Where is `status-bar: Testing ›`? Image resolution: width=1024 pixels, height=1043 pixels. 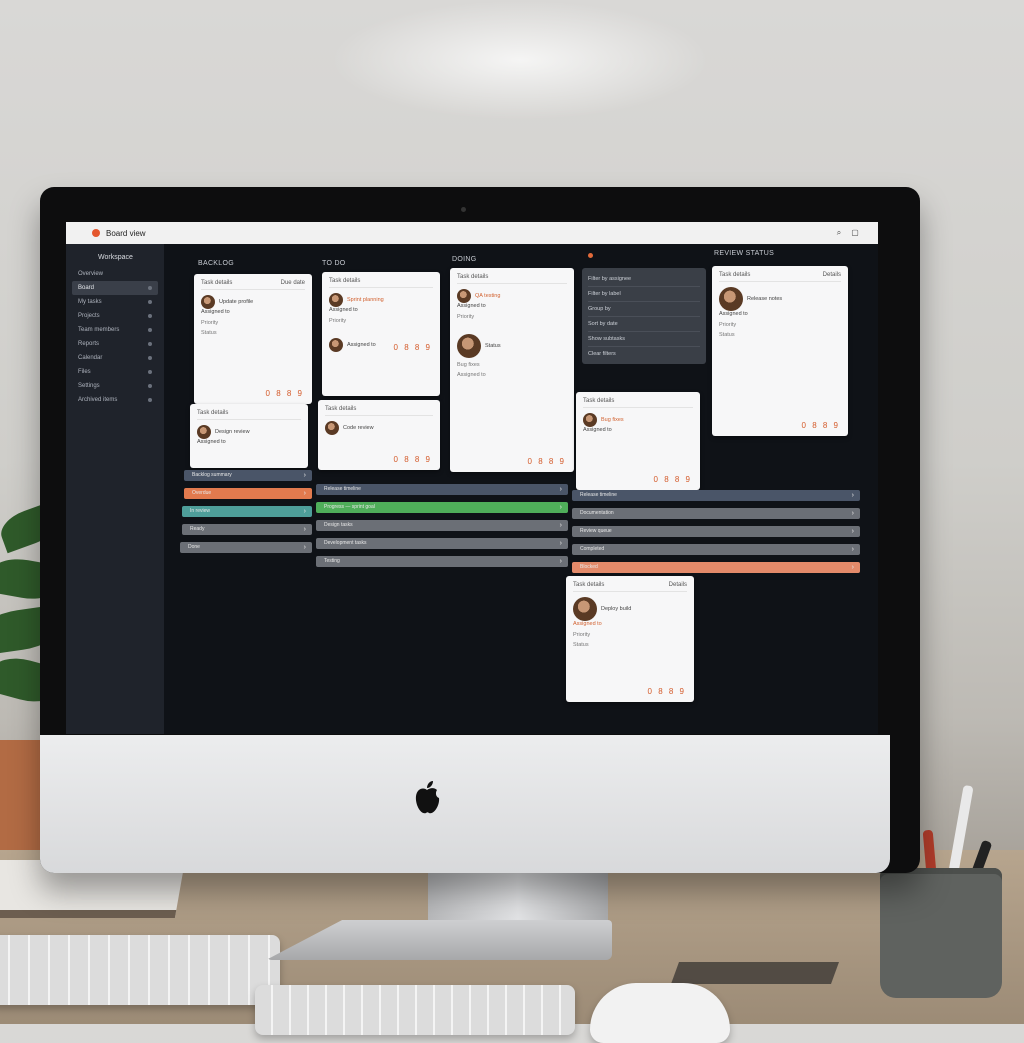 status-bar: Testing › is located at coordinates (442, 561).